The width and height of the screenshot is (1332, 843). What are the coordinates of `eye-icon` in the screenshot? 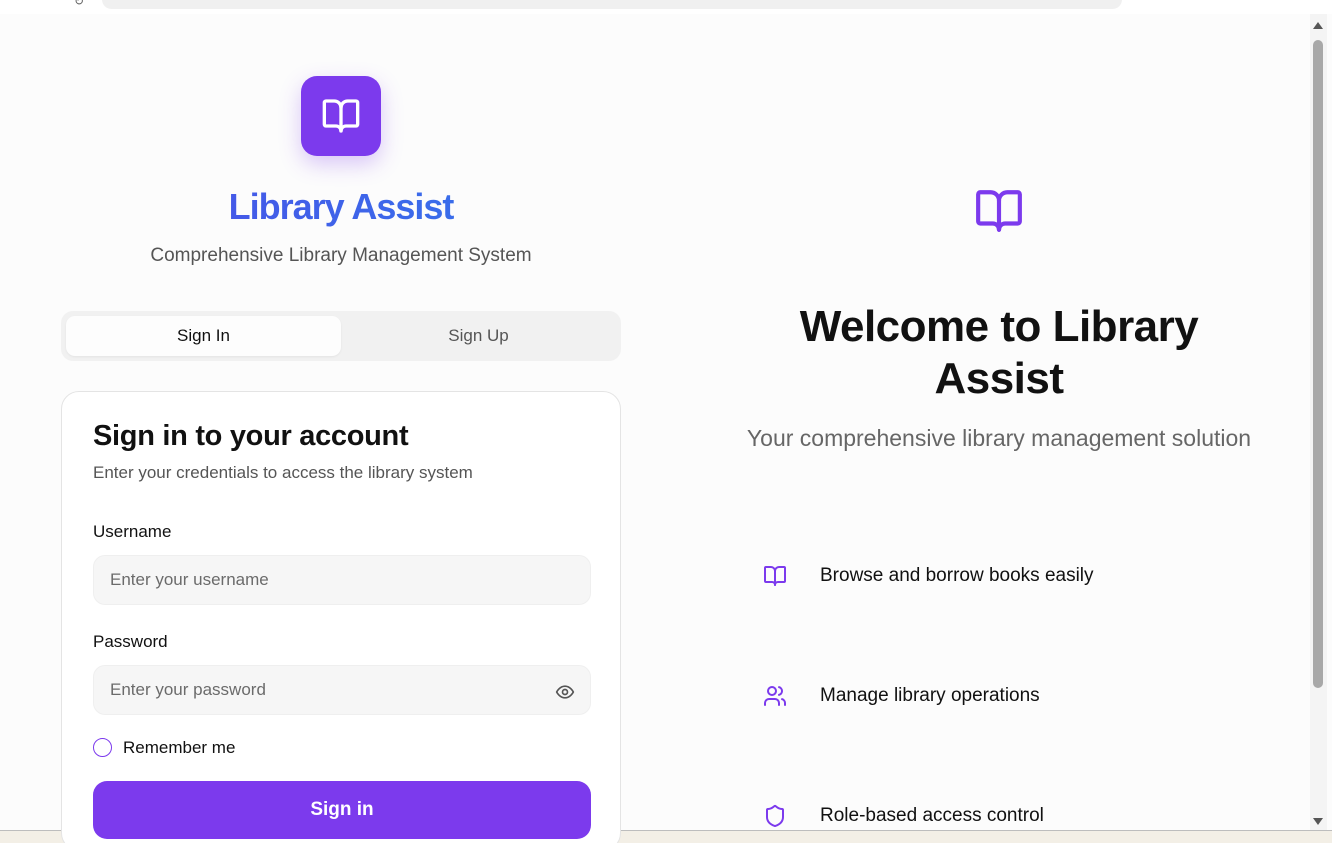 It's located at (565, 692).